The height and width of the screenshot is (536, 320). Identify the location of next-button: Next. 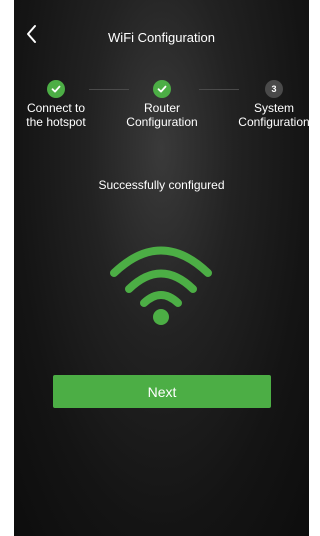
(162, 391).